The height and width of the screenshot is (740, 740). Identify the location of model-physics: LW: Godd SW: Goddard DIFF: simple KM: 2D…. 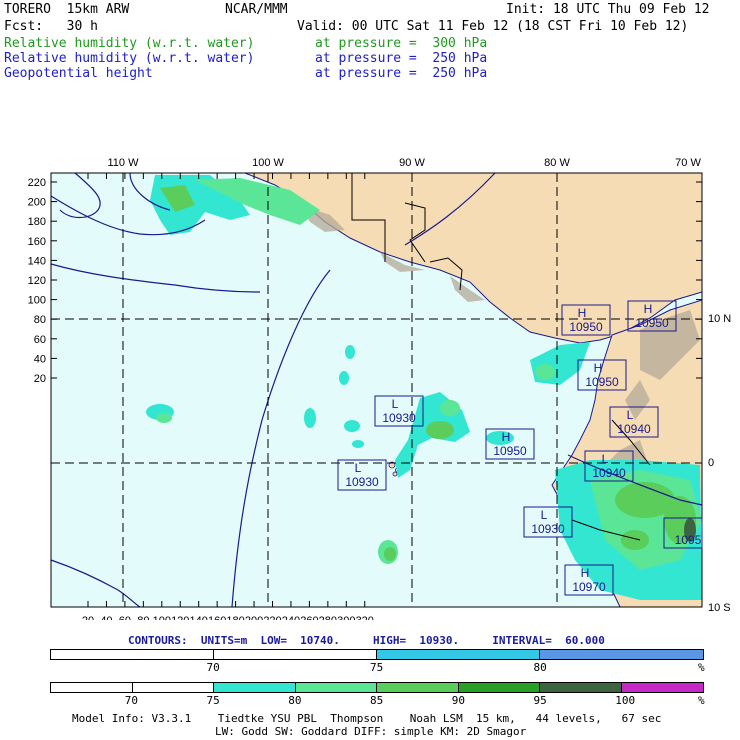
(371, 731).